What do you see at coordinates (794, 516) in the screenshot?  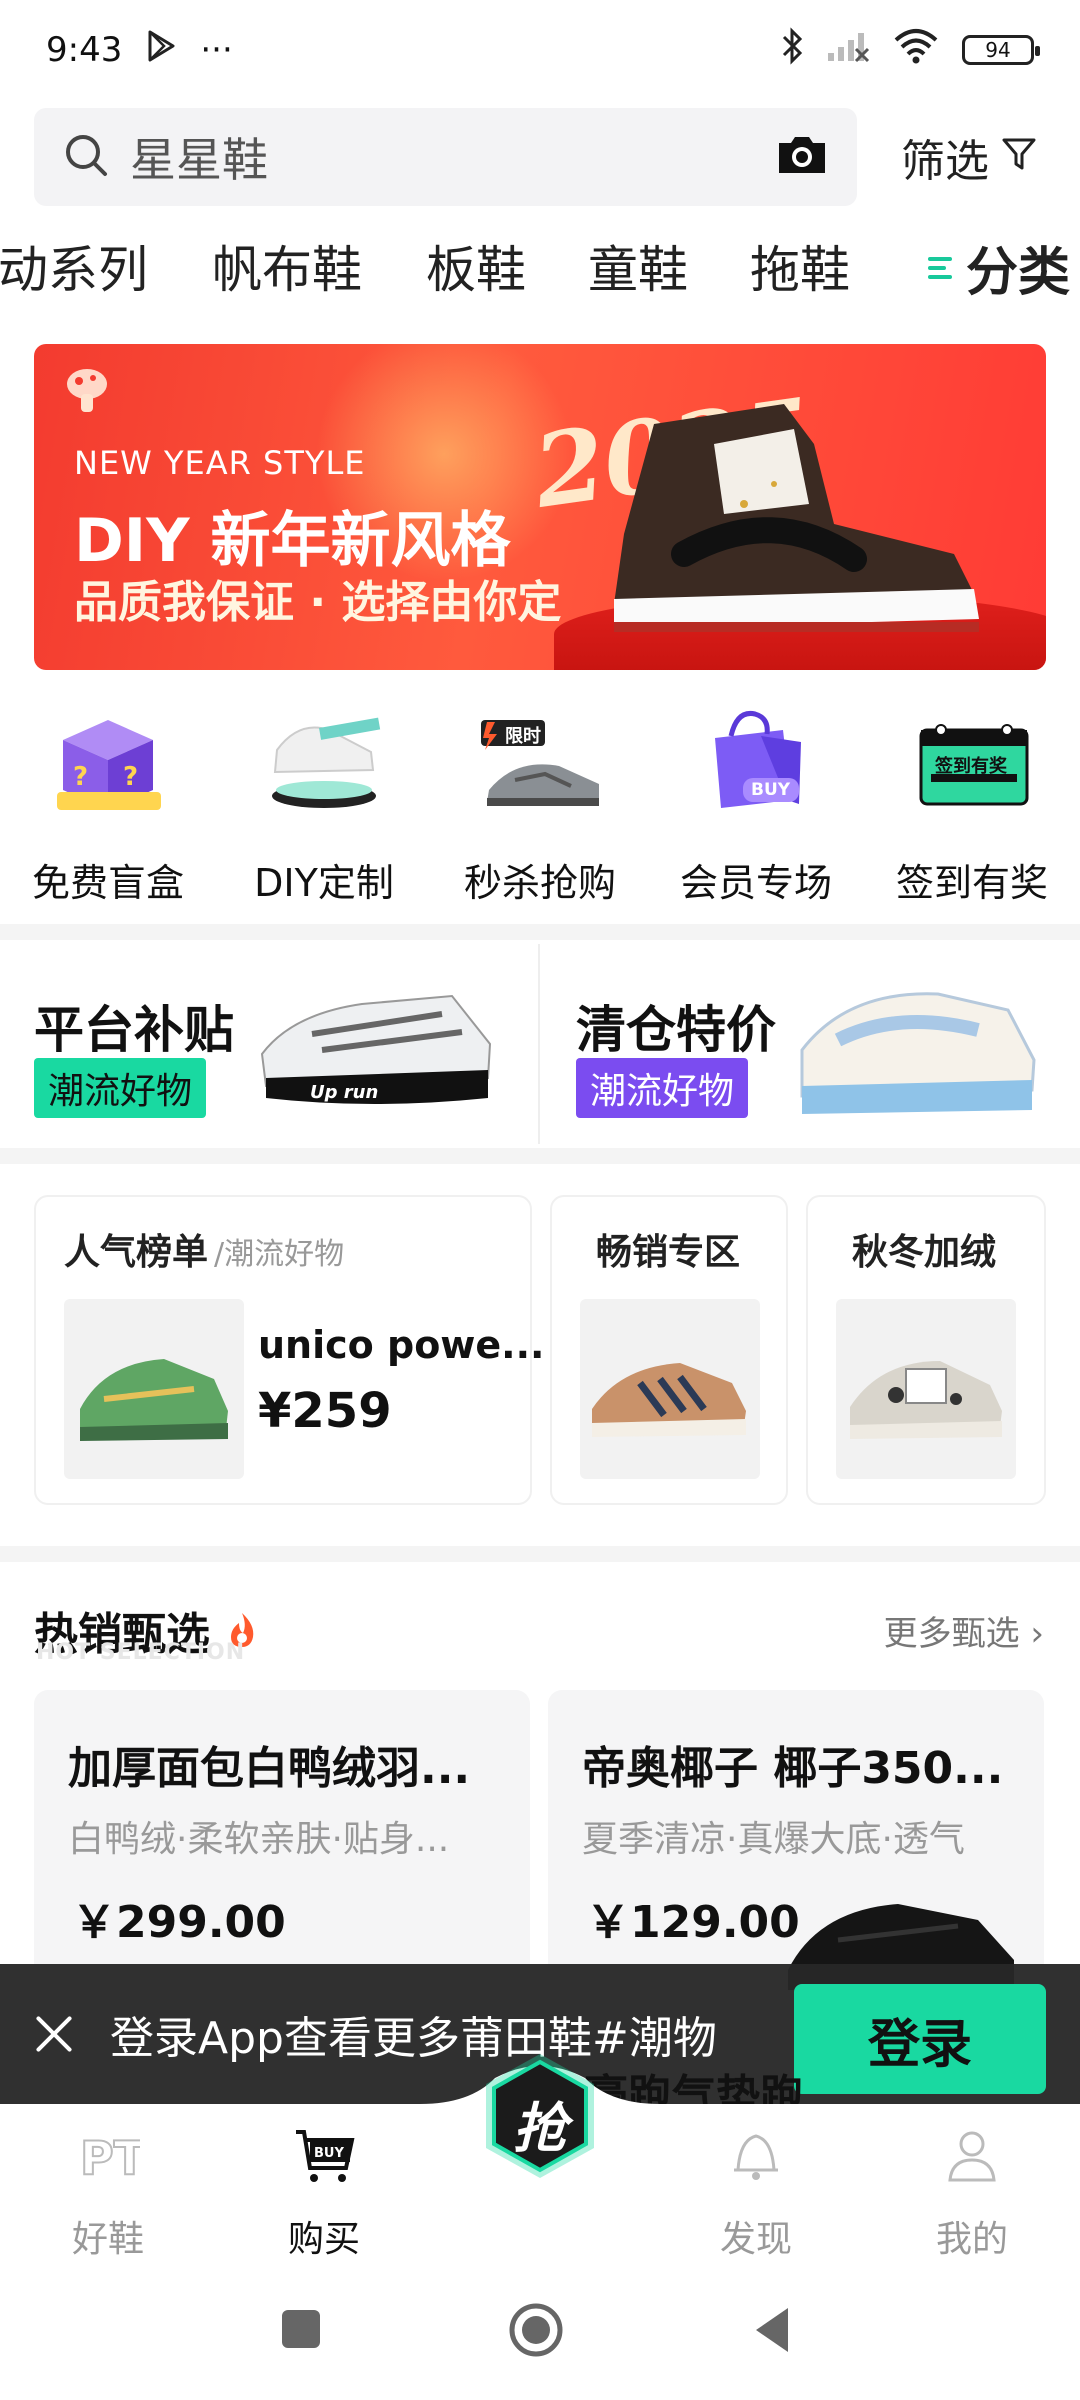 I see `high-top-sneaker-image` at bounding box center [794, 516].